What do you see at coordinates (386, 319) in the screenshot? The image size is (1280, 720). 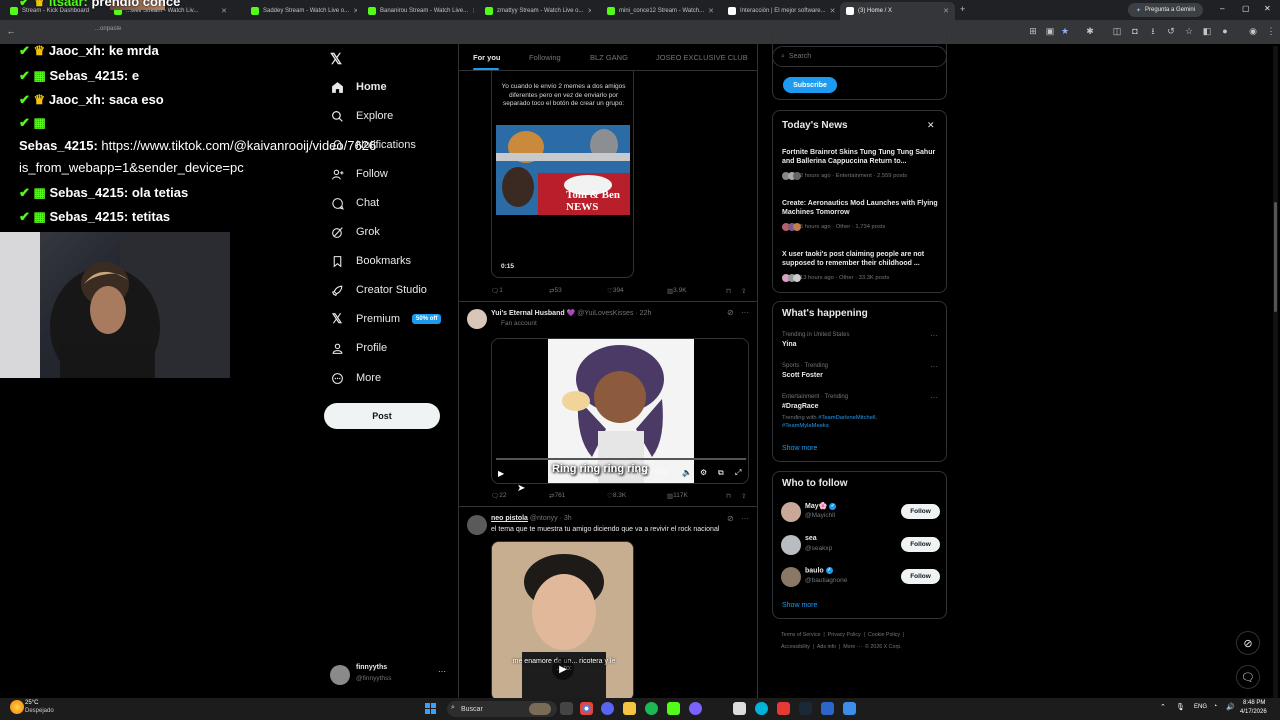 I see `nav-premium: 𝕏 Premium 50% off` at bounding box center [386, 319].